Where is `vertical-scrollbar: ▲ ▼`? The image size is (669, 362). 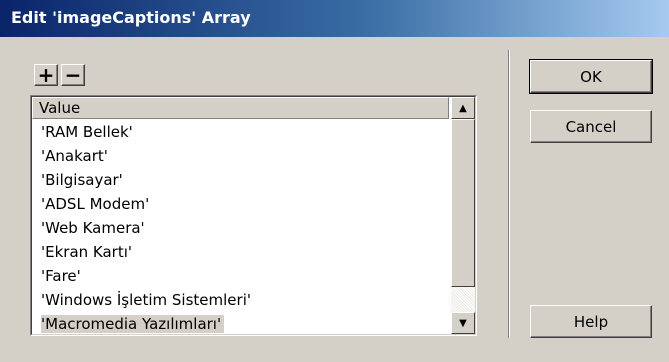
vertical-scrollbar: ▲ ▼ is located at coordinates (463, 215).